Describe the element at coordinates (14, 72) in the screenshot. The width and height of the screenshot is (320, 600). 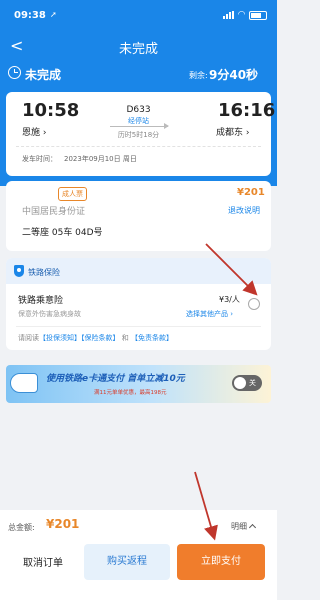
I see `clock-icon` at that location.